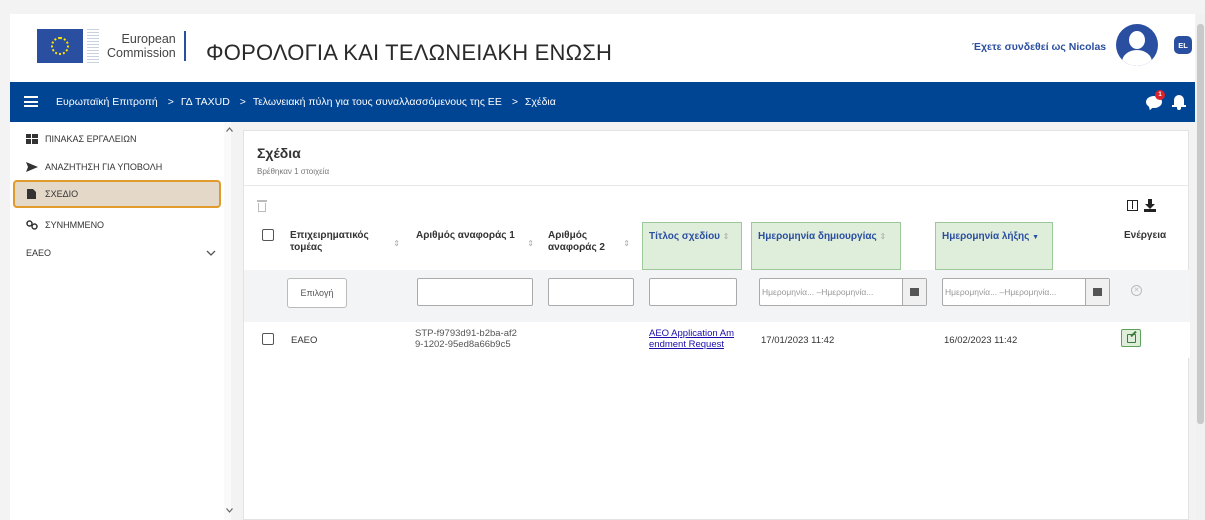 The height and width of the screenshot is (520, 1205). I want to click on select-all-checkbox, so click(268, 235).